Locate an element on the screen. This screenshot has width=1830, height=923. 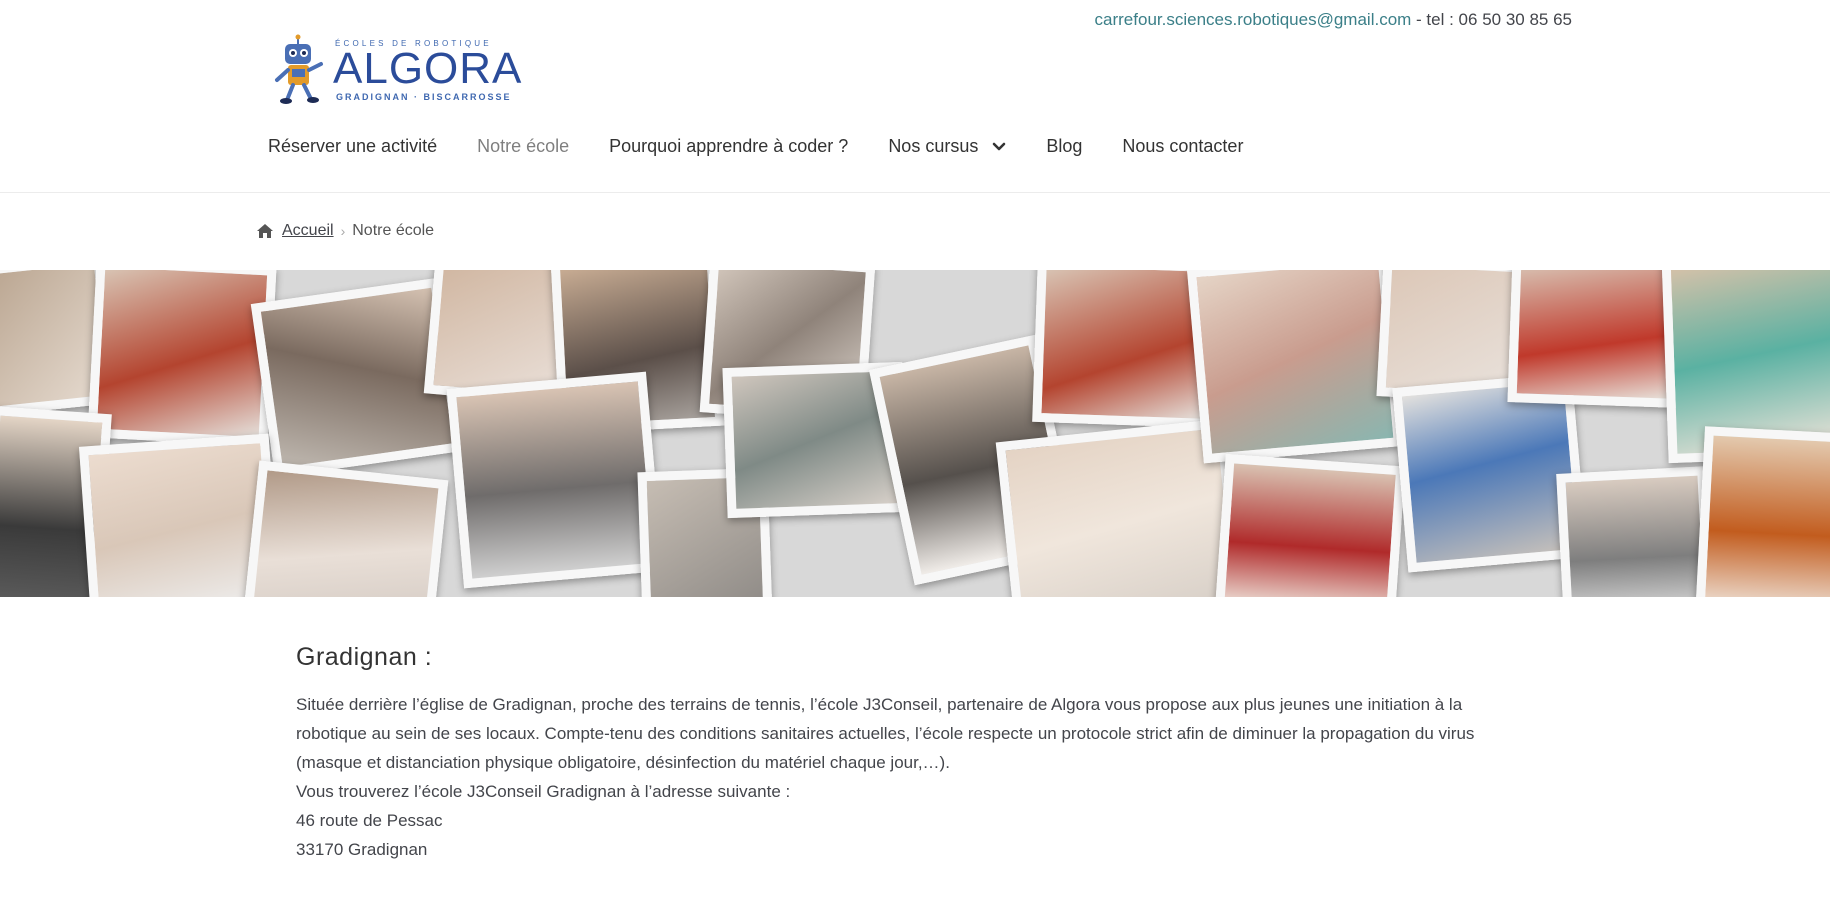
home-icon is located at coordinates (265, 231).